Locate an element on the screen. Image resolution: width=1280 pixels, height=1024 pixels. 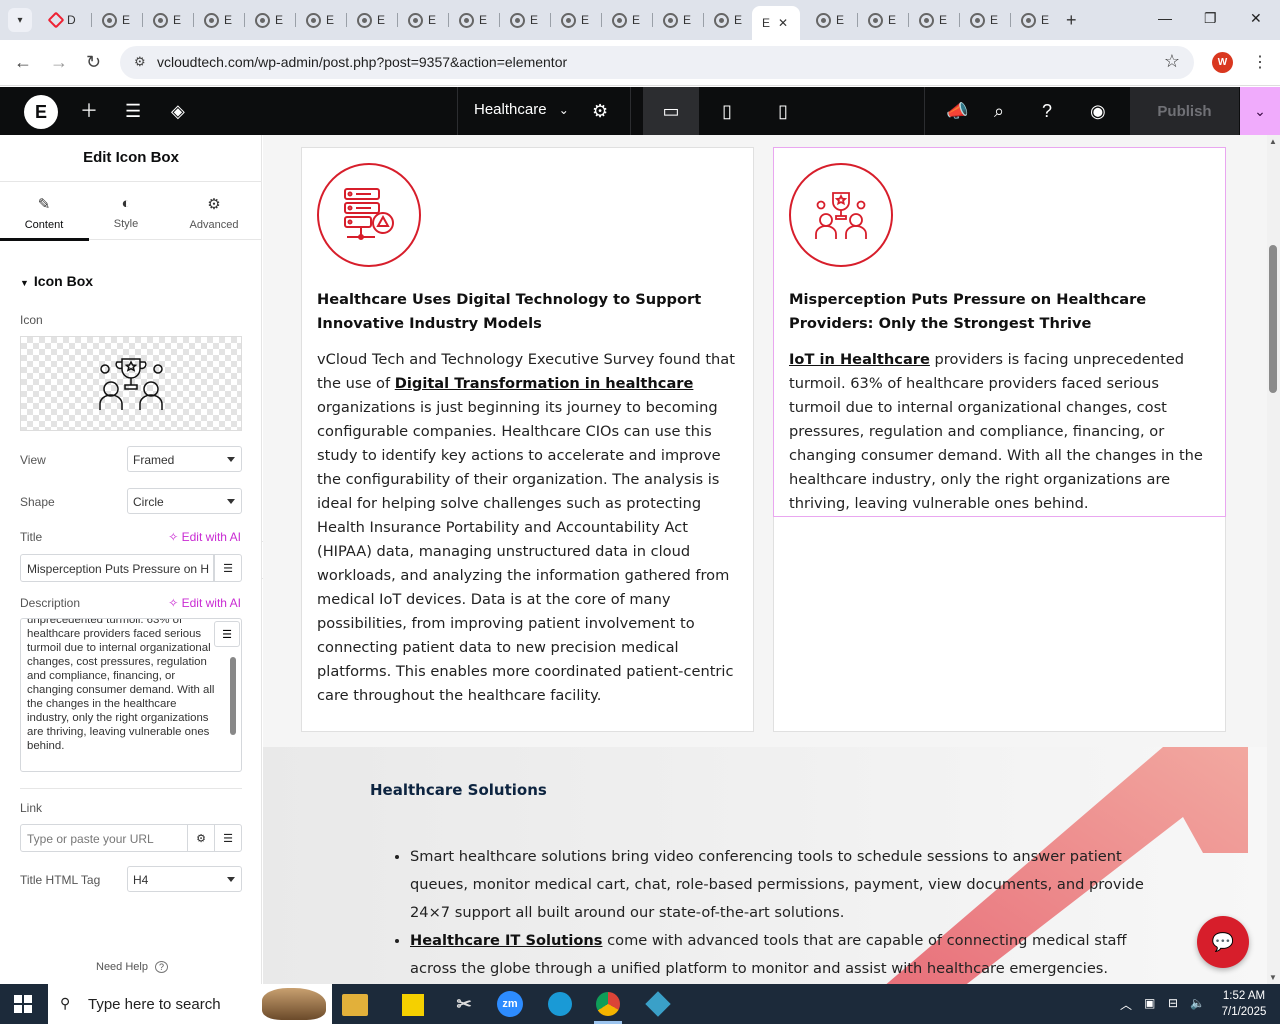
tab-search-button: ▾ is located at coordinates (20, 20).